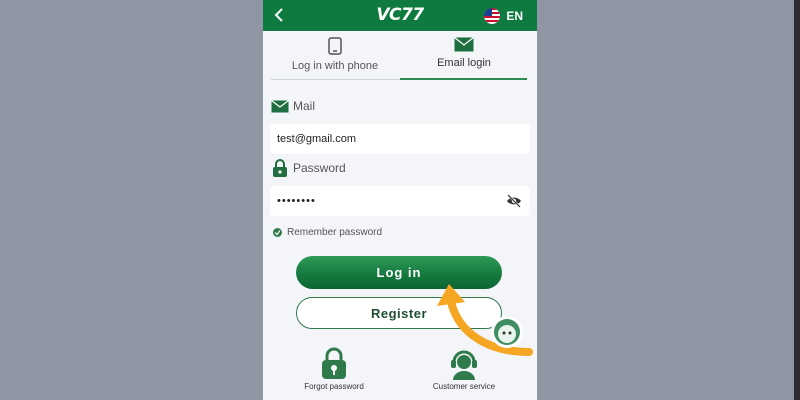 This screenshot has height=400, width=800. I want to click on mail-icon, so click(464, 44).